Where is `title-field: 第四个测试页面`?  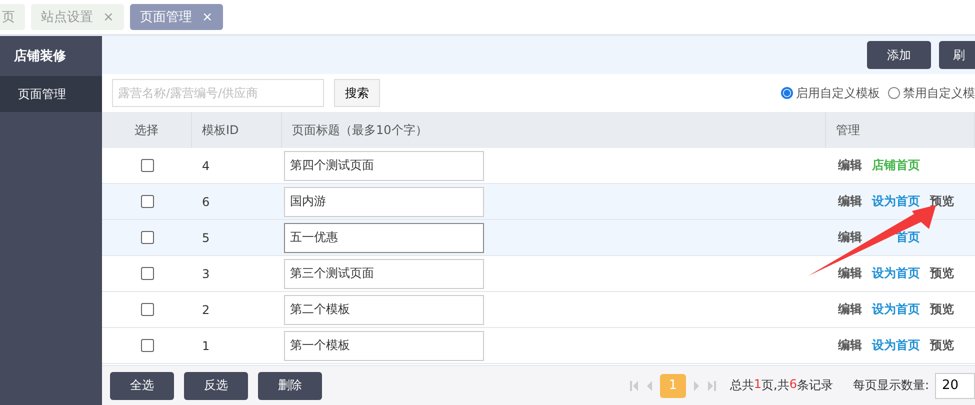 title-field: 第四个测试页面 is located at coordinates (384, 165).